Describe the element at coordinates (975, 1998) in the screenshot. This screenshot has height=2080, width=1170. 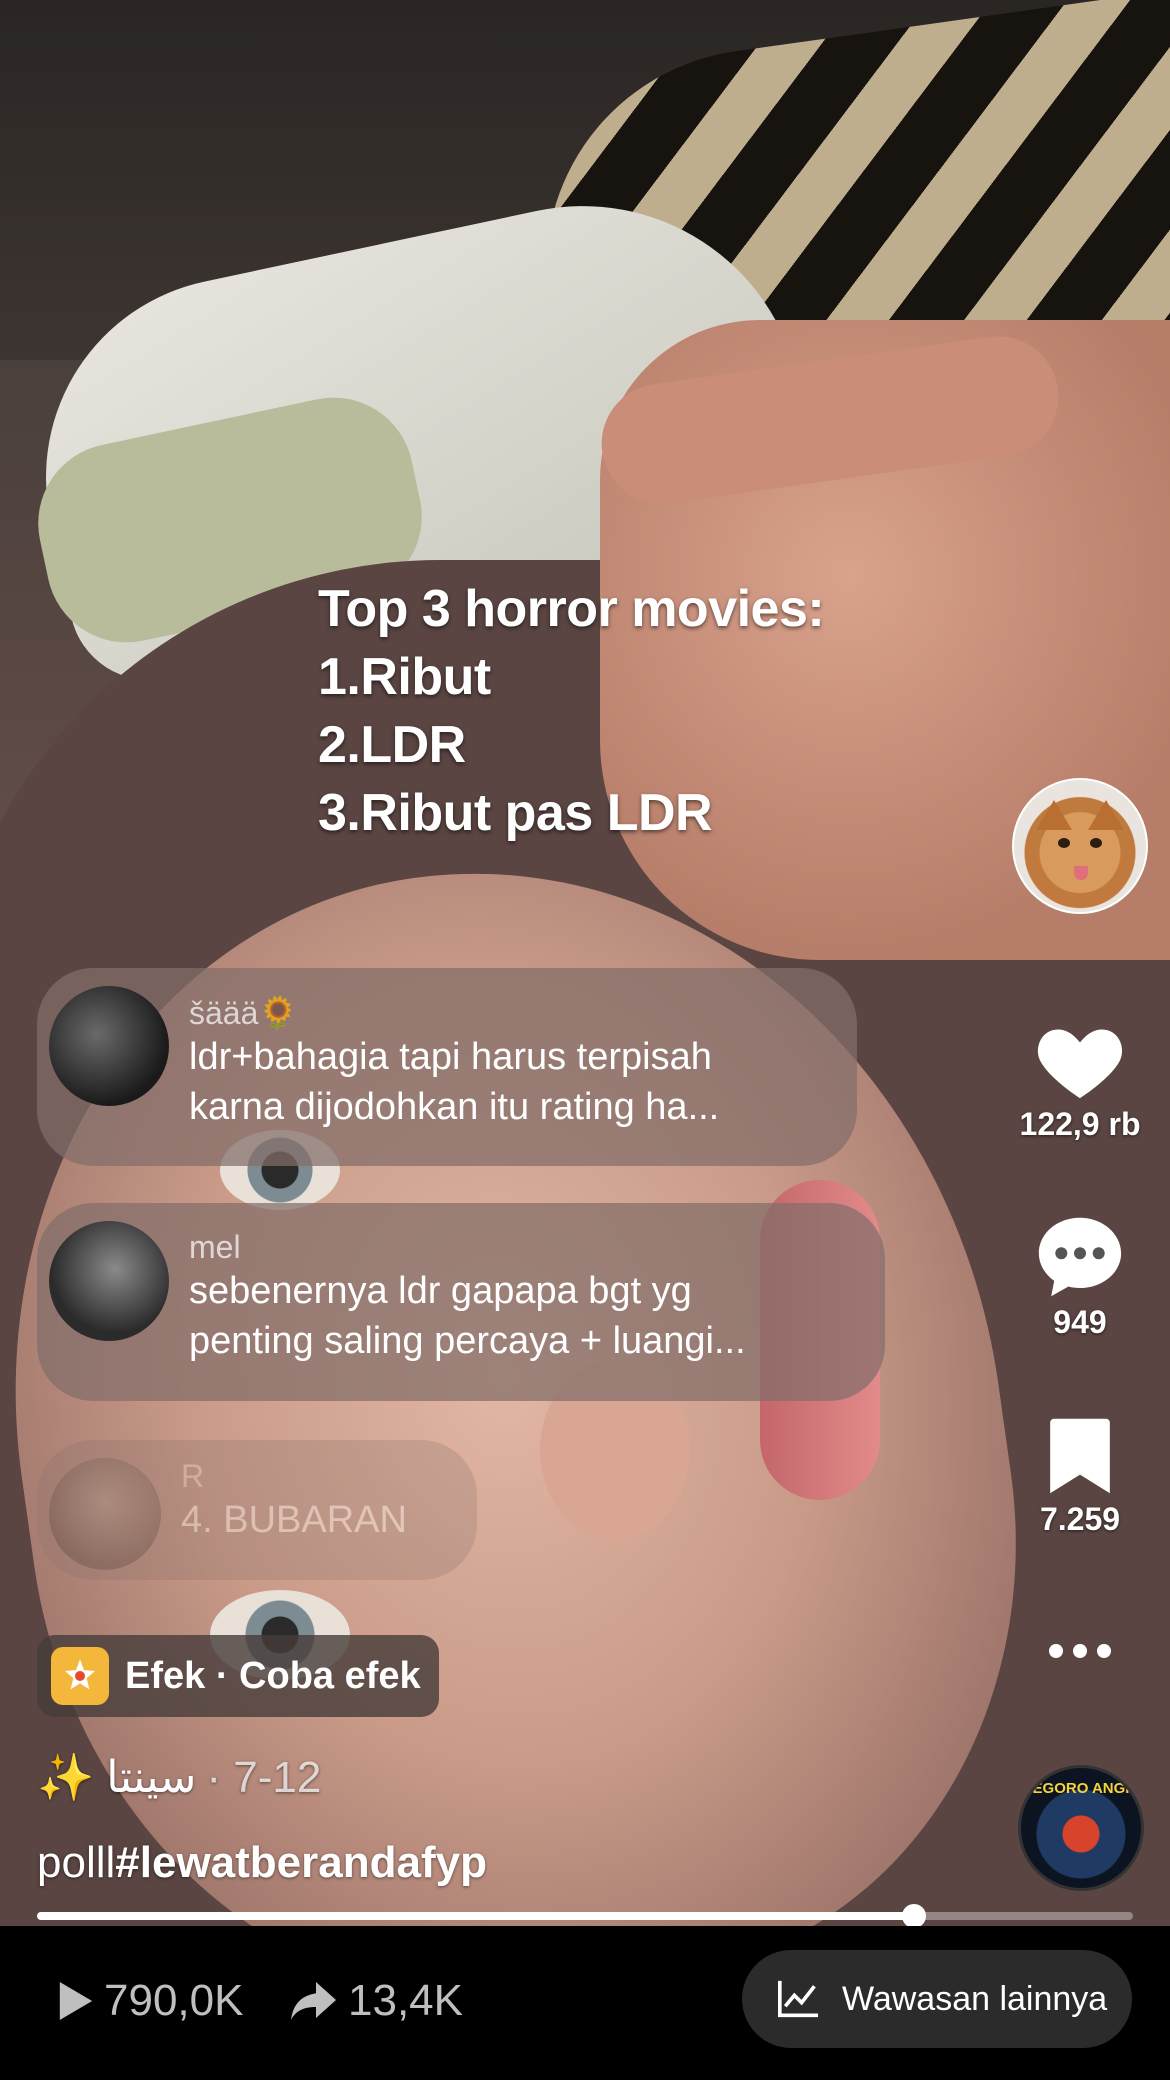
I see `insights-label: Wawasan lainnya` at that location.